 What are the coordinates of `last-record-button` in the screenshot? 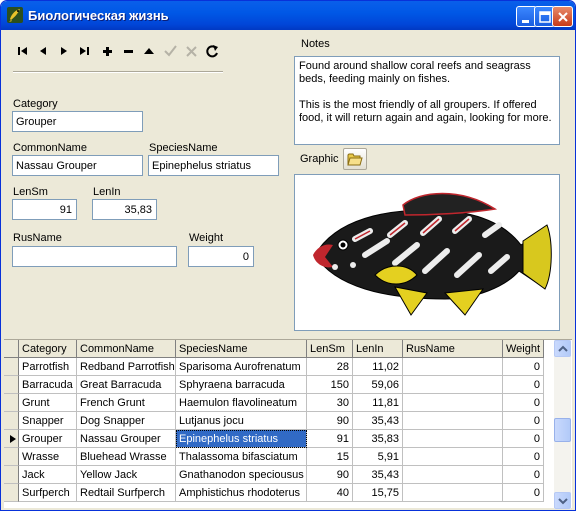 It's located at (84, 51).